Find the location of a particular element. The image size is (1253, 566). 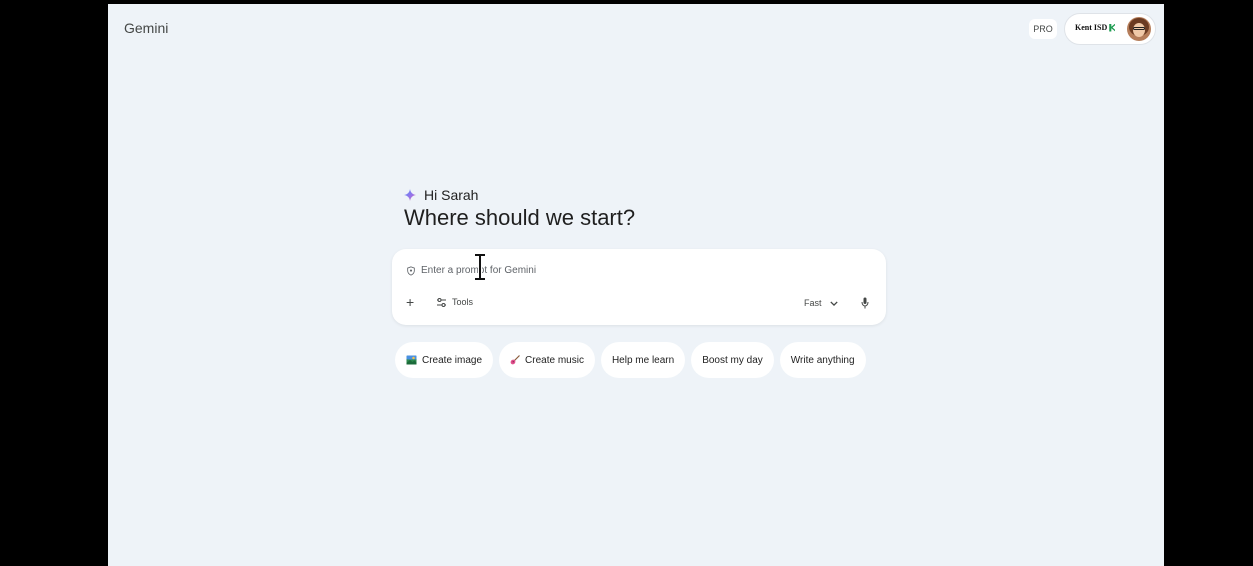

chip-label: Write anything is located at coordinates (822, 360).